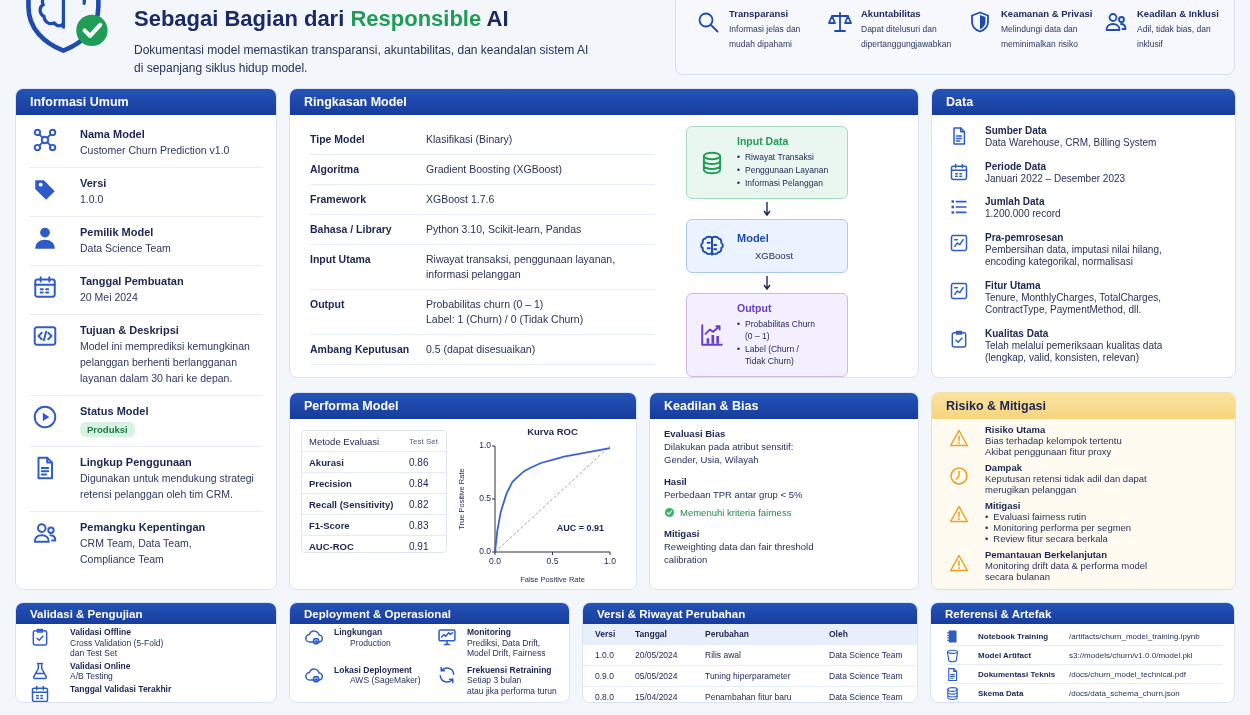  Describe the element at coordinates (125, 248) in the screenshot. I see `field-value: Data Science Team` at that location.